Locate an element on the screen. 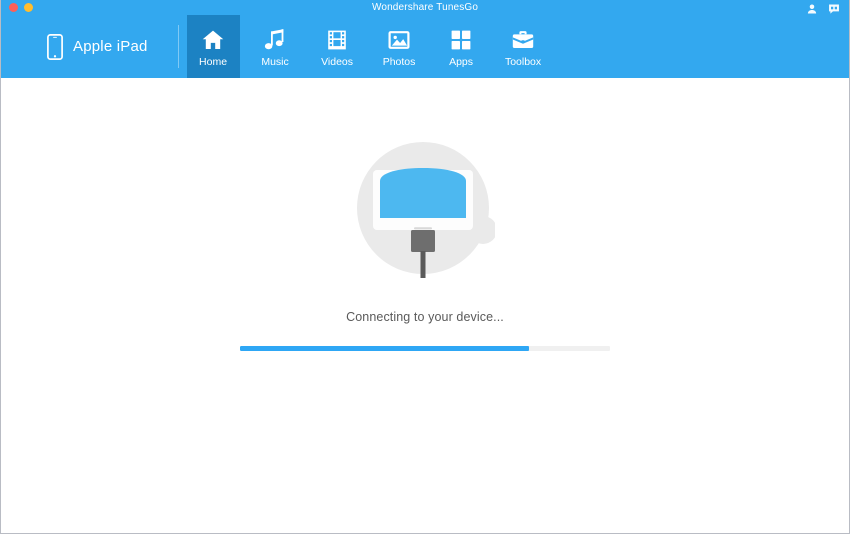 The image size is (850, 534). photo-icon is located at coordinates (399, 40).